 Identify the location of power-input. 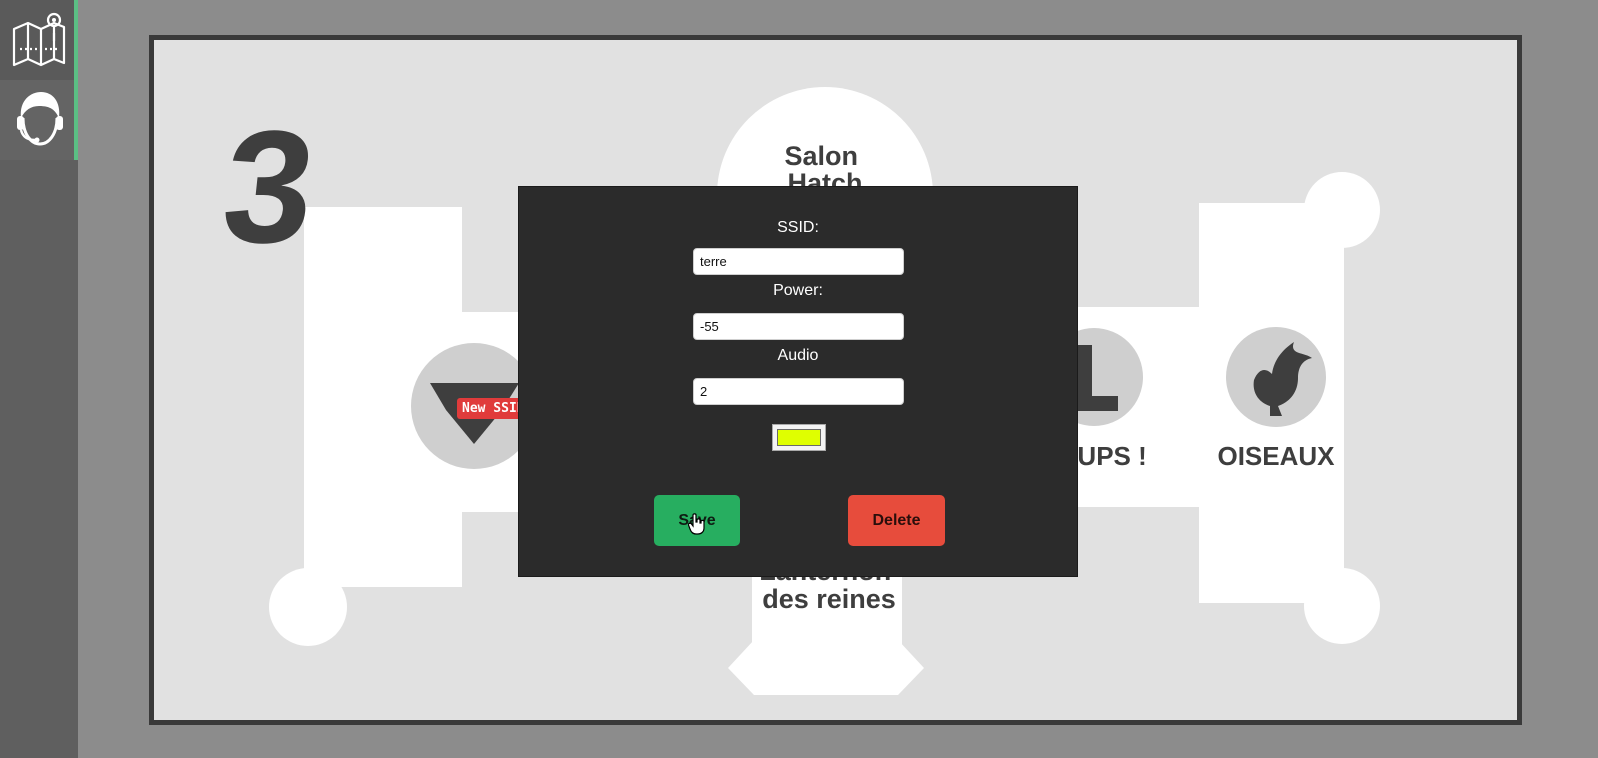
(798, 326).